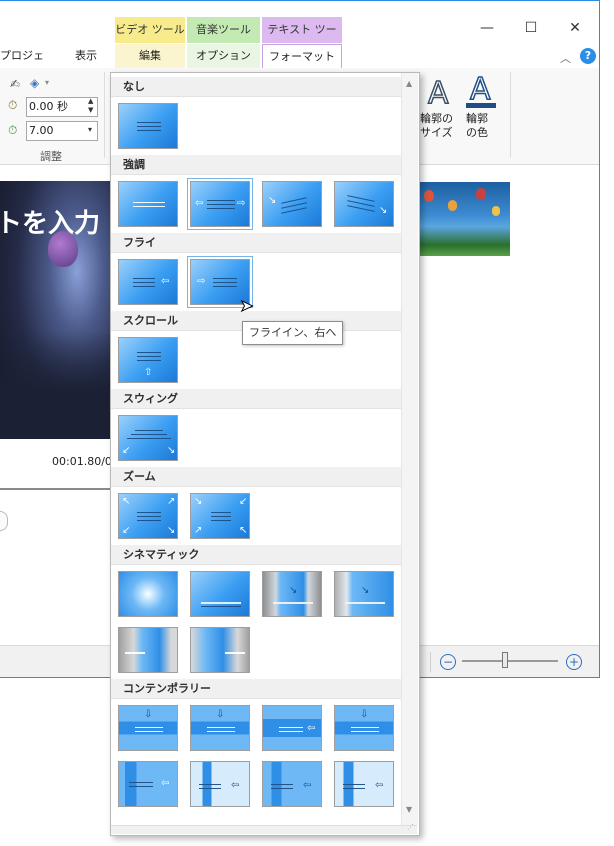 The width and height of the screenshot is (614, 846). What do you see at coordinates (51, 156) in the screenshot?
I see `adjust-group-label: 調整` at bounding box center [51, 156].